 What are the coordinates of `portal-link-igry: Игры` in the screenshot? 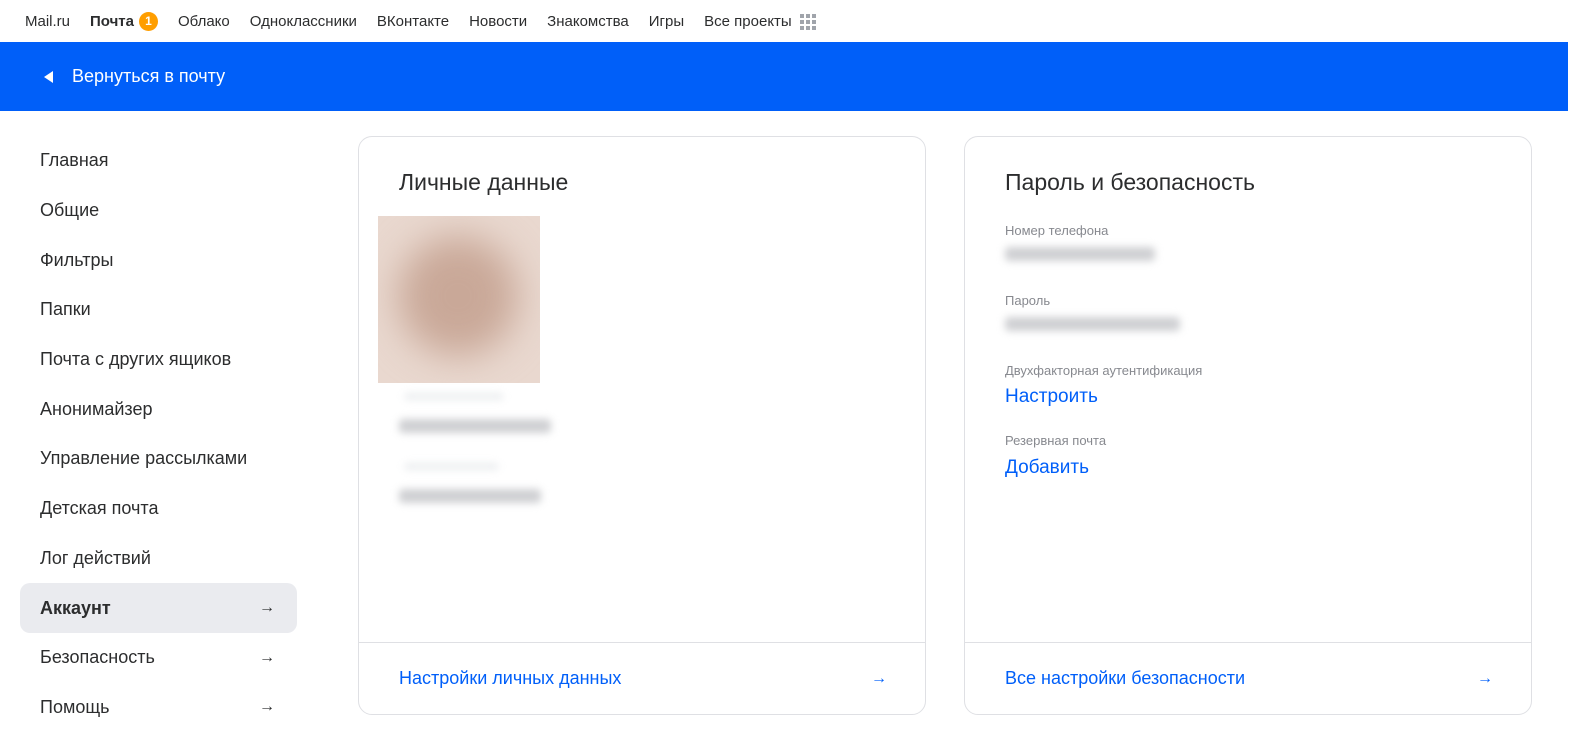 It's located at (666, 21).